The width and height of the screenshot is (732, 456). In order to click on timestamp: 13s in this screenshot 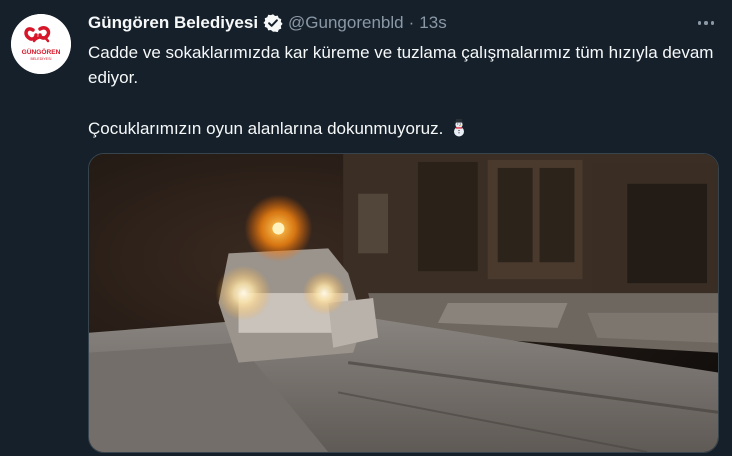, I will do `click(432, 23)`.